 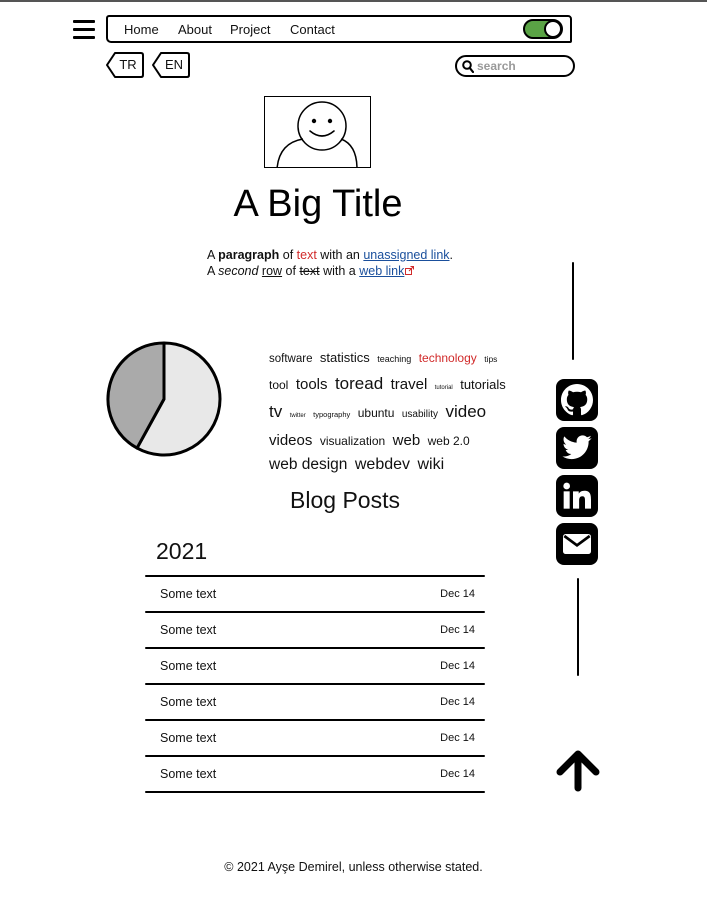 I want to click on navigation-bar: Home About Project Contact, so click(x=339, y=29).